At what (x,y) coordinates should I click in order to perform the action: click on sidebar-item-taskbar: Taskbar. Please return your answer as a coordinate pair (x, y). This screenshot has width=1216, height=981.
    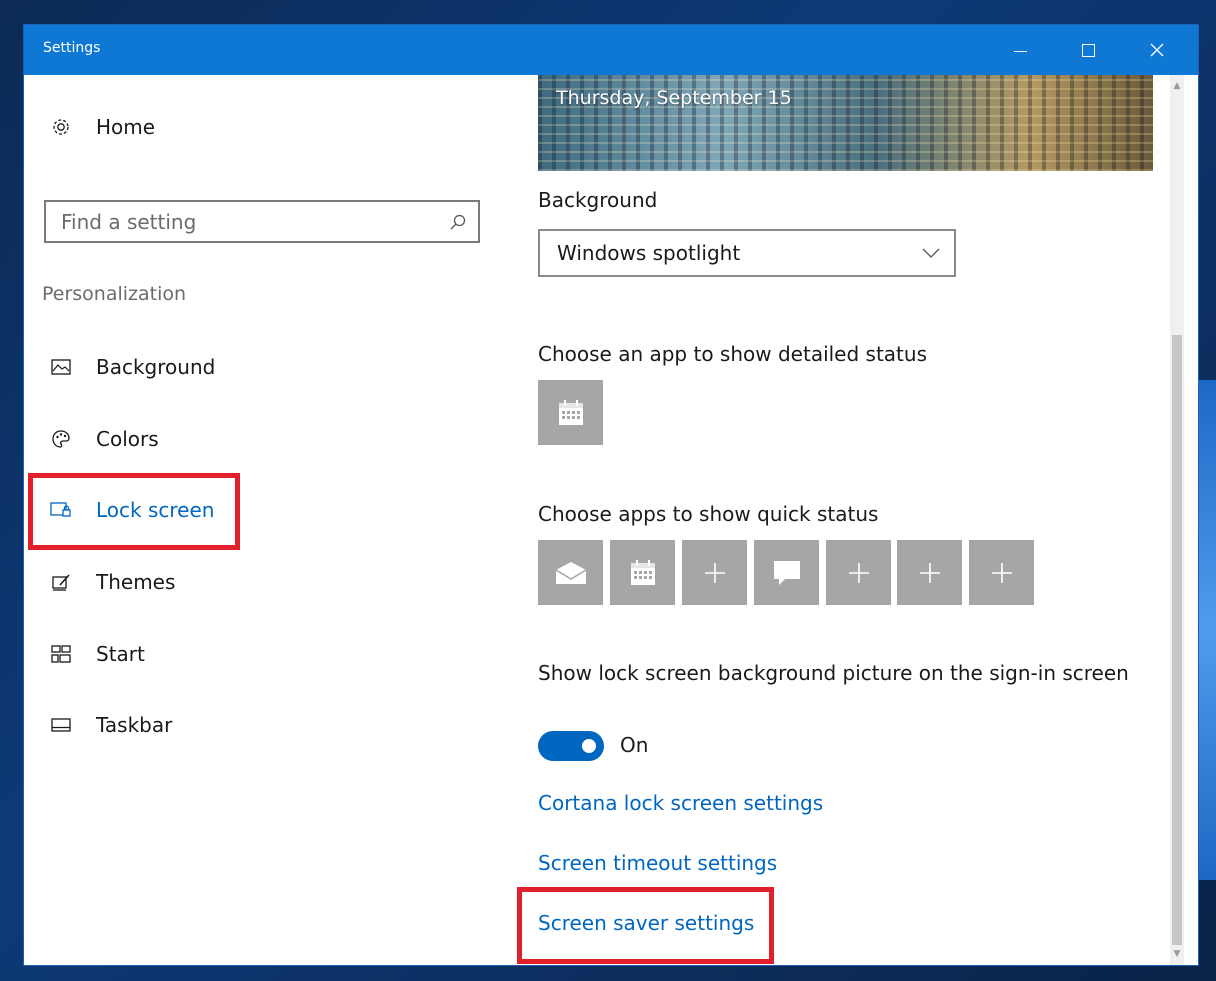
    Looking at the image, I should click on (109, 725).